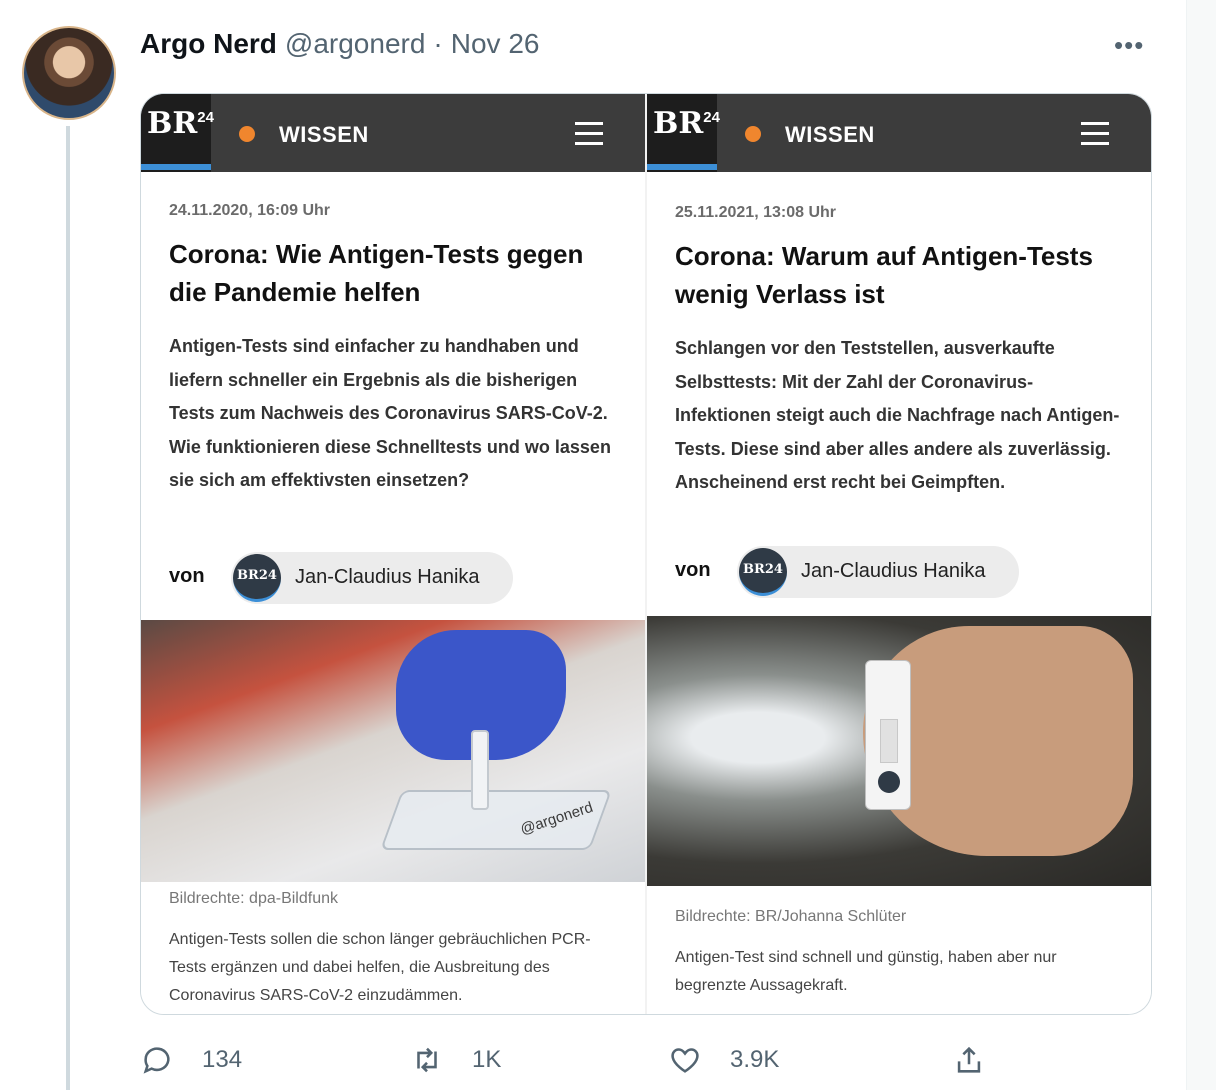 The image size is (1216, 1090). I want to click on author-name: Argo Nerd, so click(208, 44).